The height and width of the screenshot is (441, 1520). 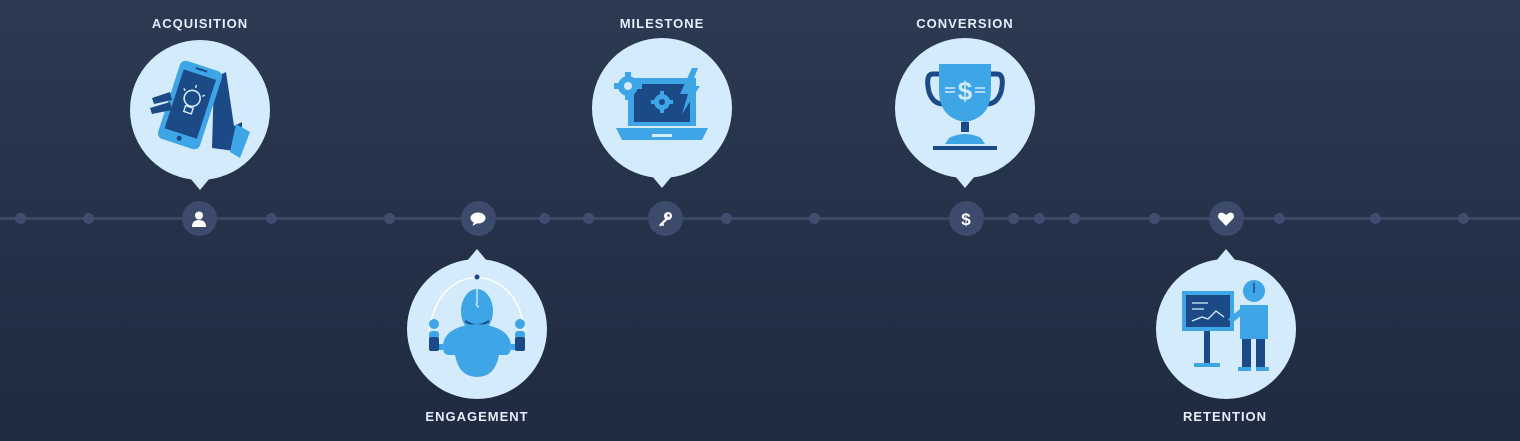 What do you see at coordinates (965, 23) in the screenshot?
I see `stage-label-conversion: CONVERSION` at bounding box center [965, 23].